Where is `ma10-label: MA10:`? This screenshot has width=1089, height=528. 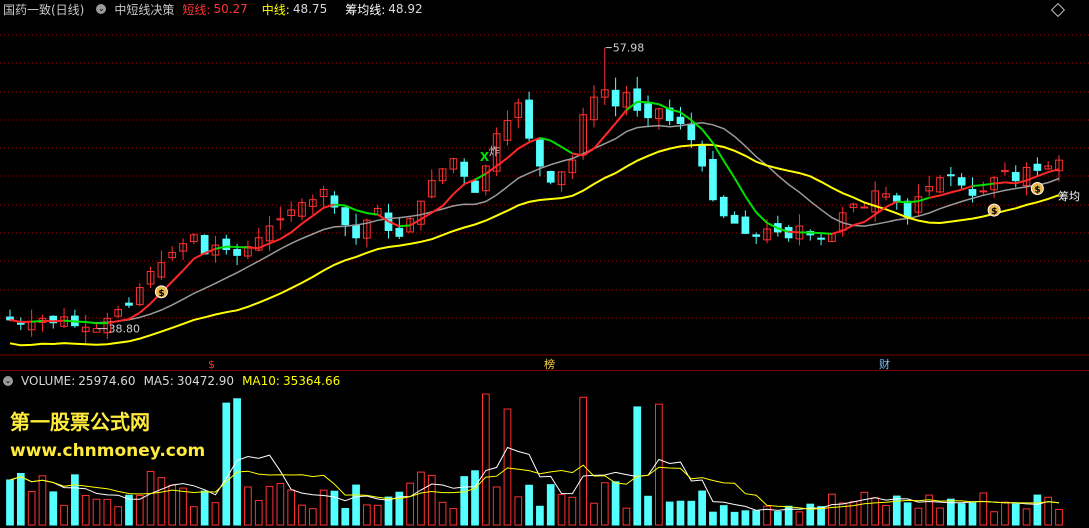
ma10-label: MA10: is located at coordinates (261, 381).